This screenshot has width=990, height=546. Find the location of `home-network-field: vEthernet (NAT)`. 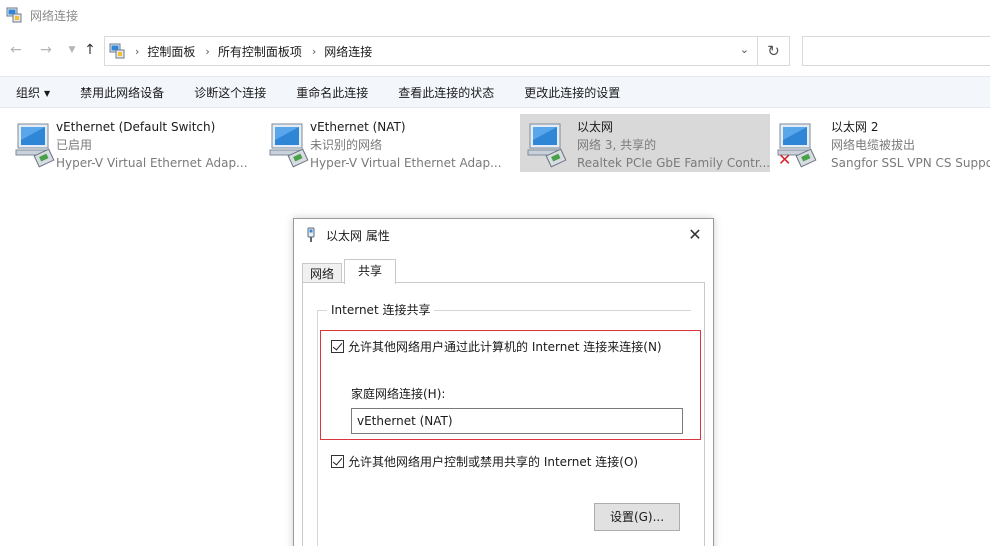

home-network-field: vEthernet (NAT) is located at coordinates (517, 421).